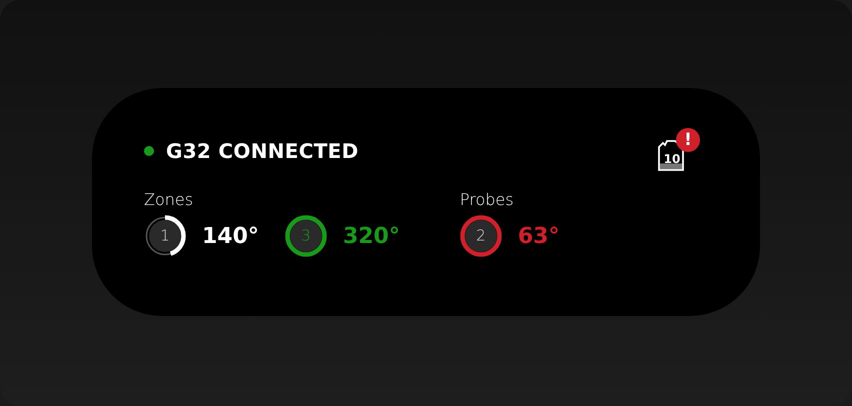  Describe the element at coordinates (371, 236) in the screenshot. I see `temperature-reading: 320°` at that location.